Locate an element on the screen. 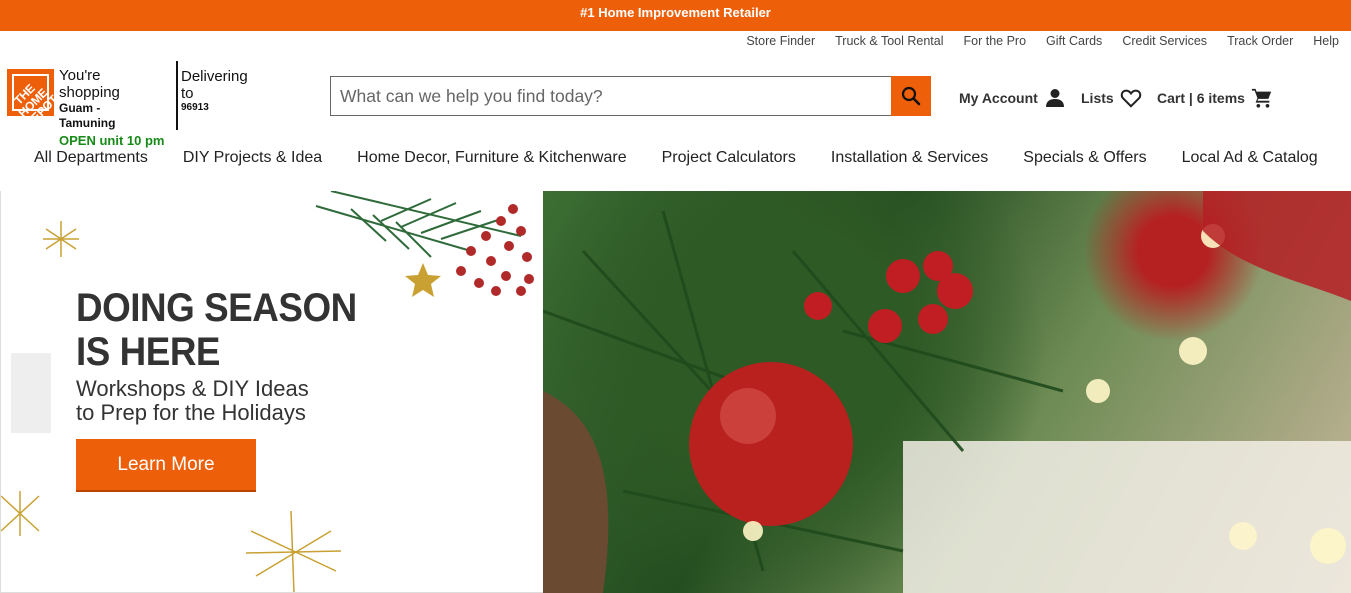 Image resolution: width=1351 pixels, height=593 pixels. header-divider is located at coordinates (177, 95).